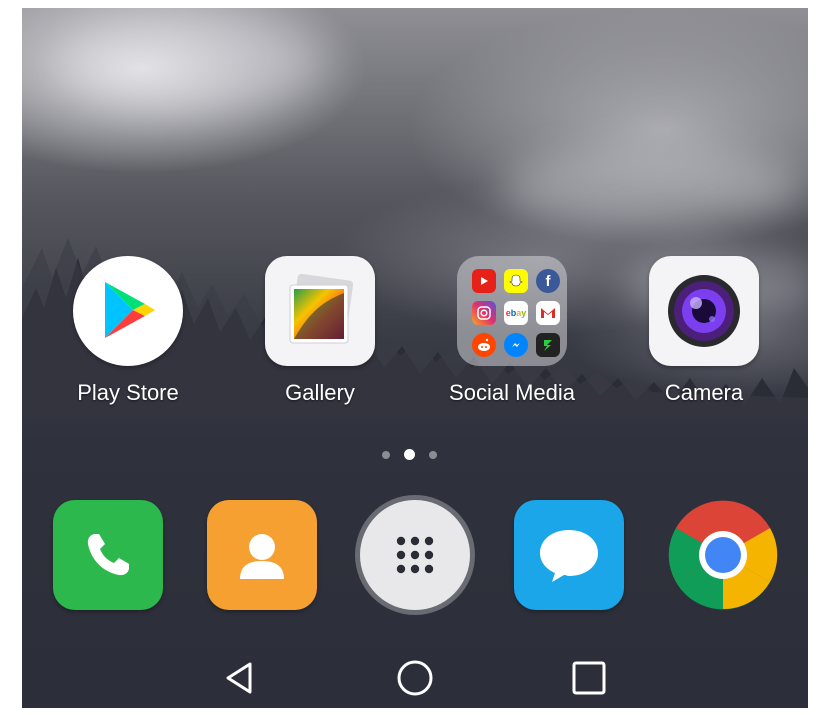 The height and width of the screenshot is (715, 816). I want to click on app-gallery: Gallery, so click(320, 331).